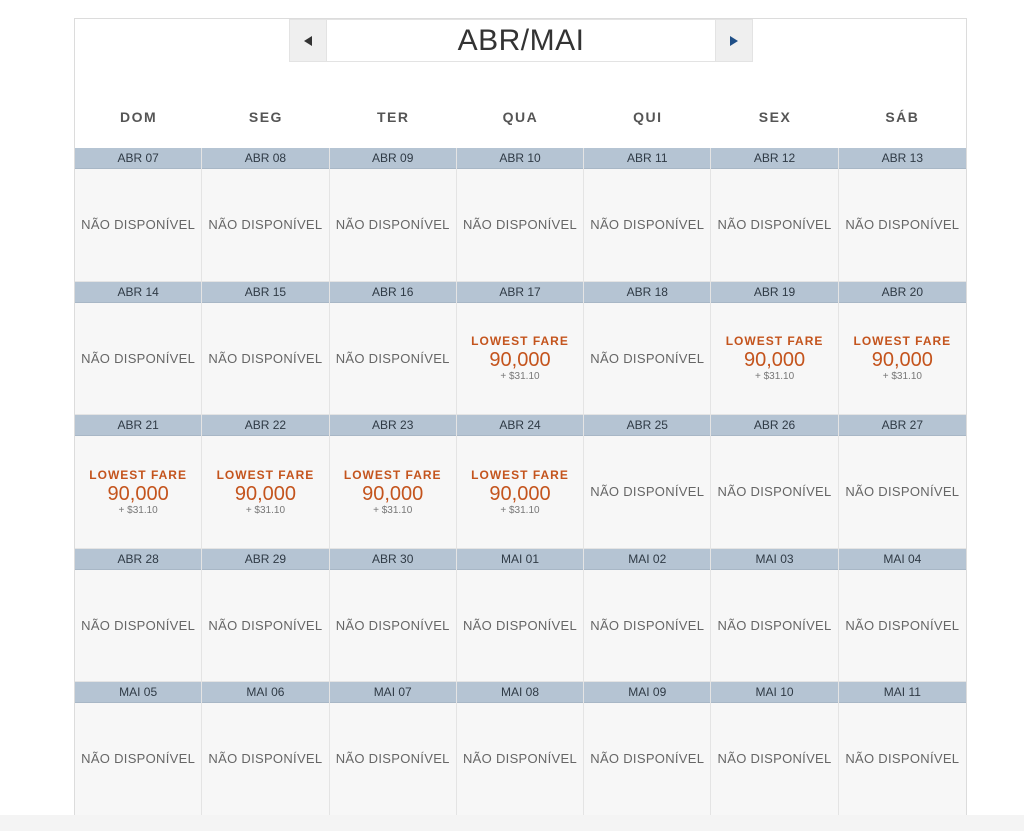 This screenshot has width=1024, height=831. I want to click on calendar-day-cell: ABR 19 LOWEST FARE 90,000 + $31.10, so click(775, 348).